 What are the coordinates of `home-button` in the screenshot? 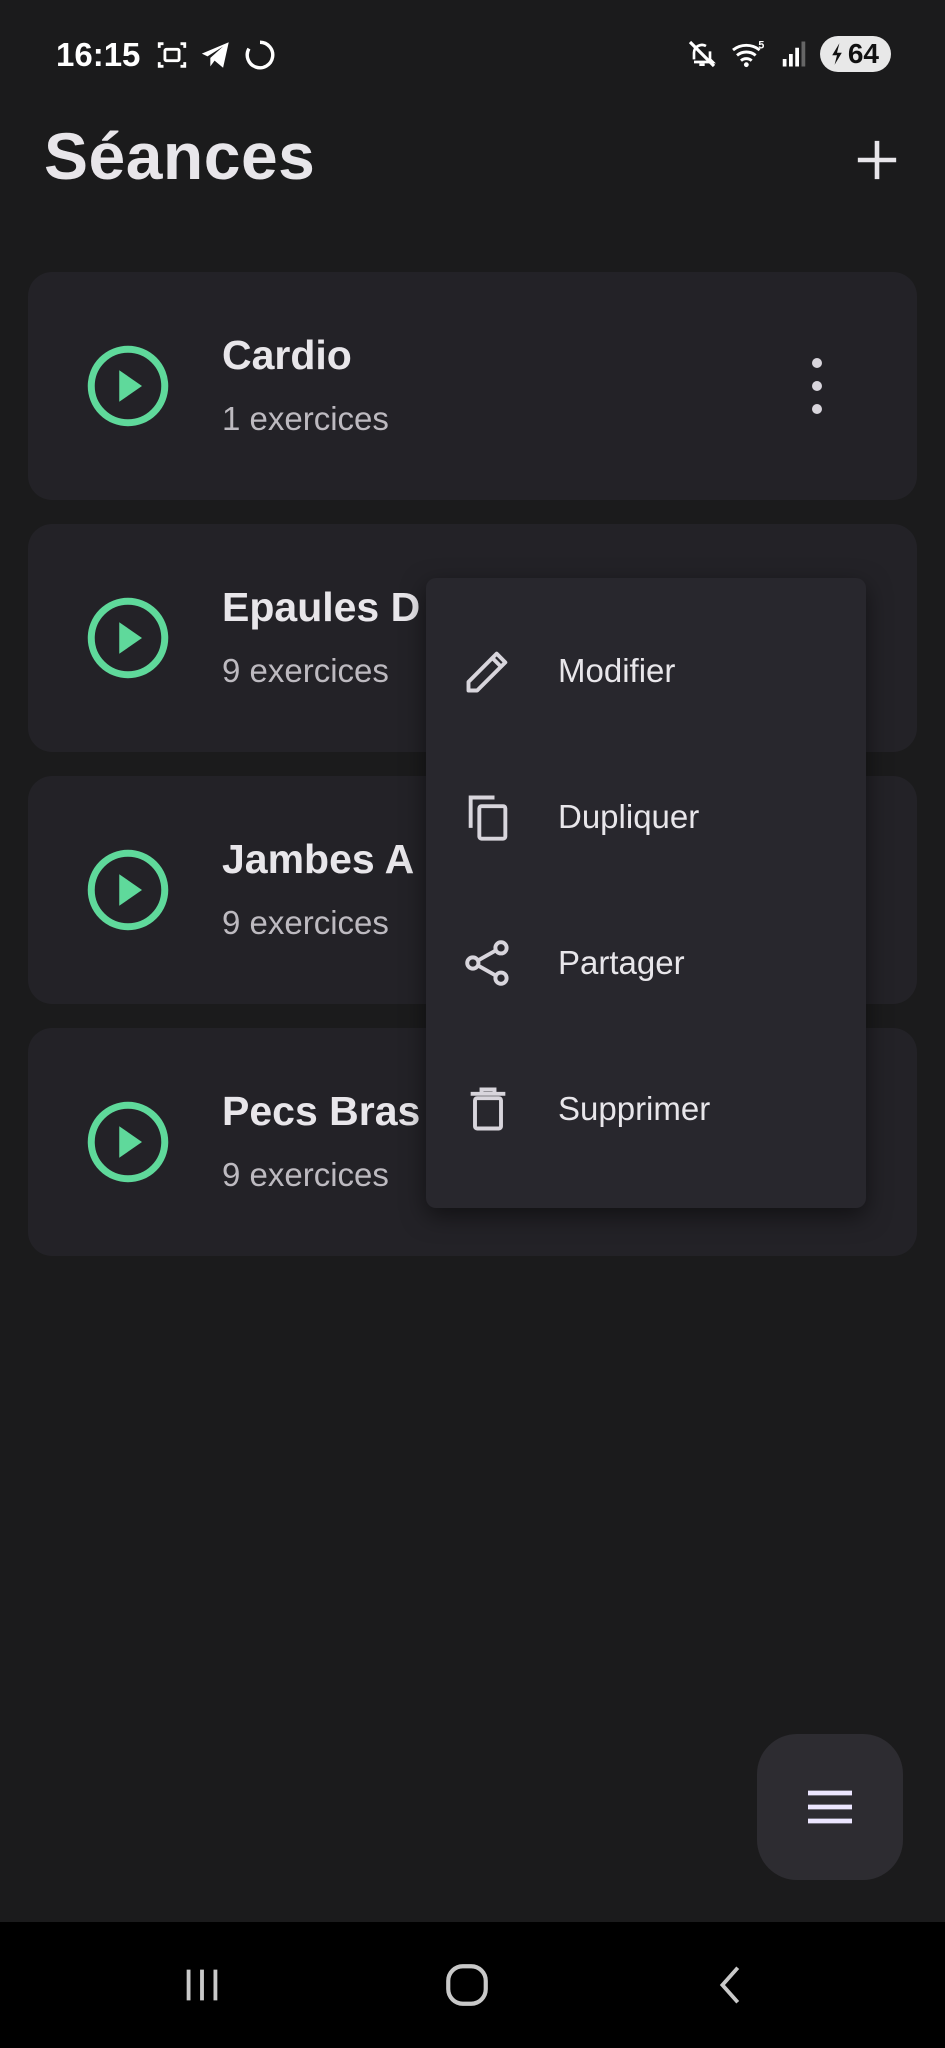 It's located at (467, 1985).